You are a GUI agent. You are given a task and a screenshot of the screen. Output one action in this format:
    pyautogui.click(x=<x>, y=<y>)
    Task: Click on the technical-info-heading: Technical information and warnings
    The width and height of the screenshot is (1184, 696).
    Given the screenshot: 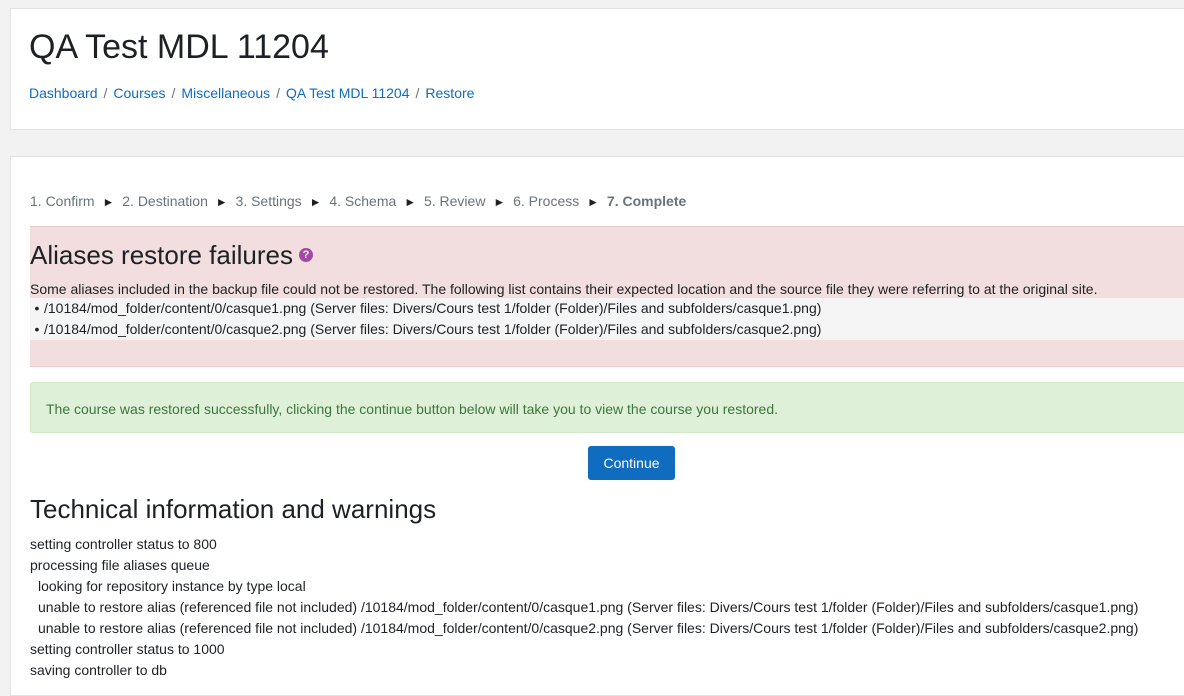 What is the action you would take?
    pyautogui.click(x=233, y=509)
    